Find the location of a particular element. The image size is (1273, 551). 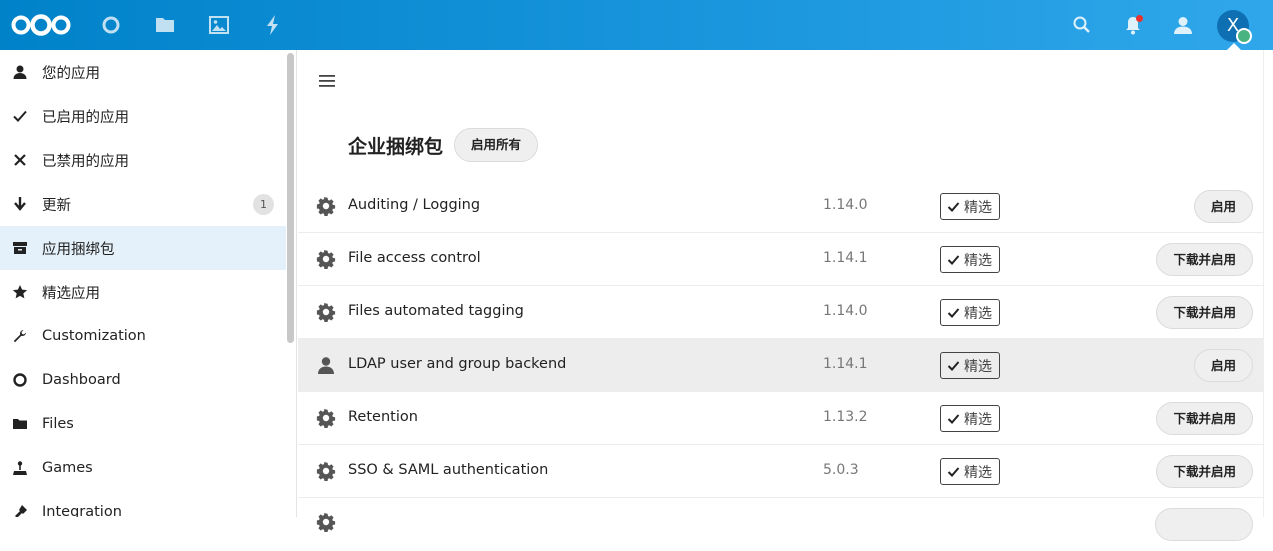

sidebar-item-files: Files is located at coordinates (143, 424).